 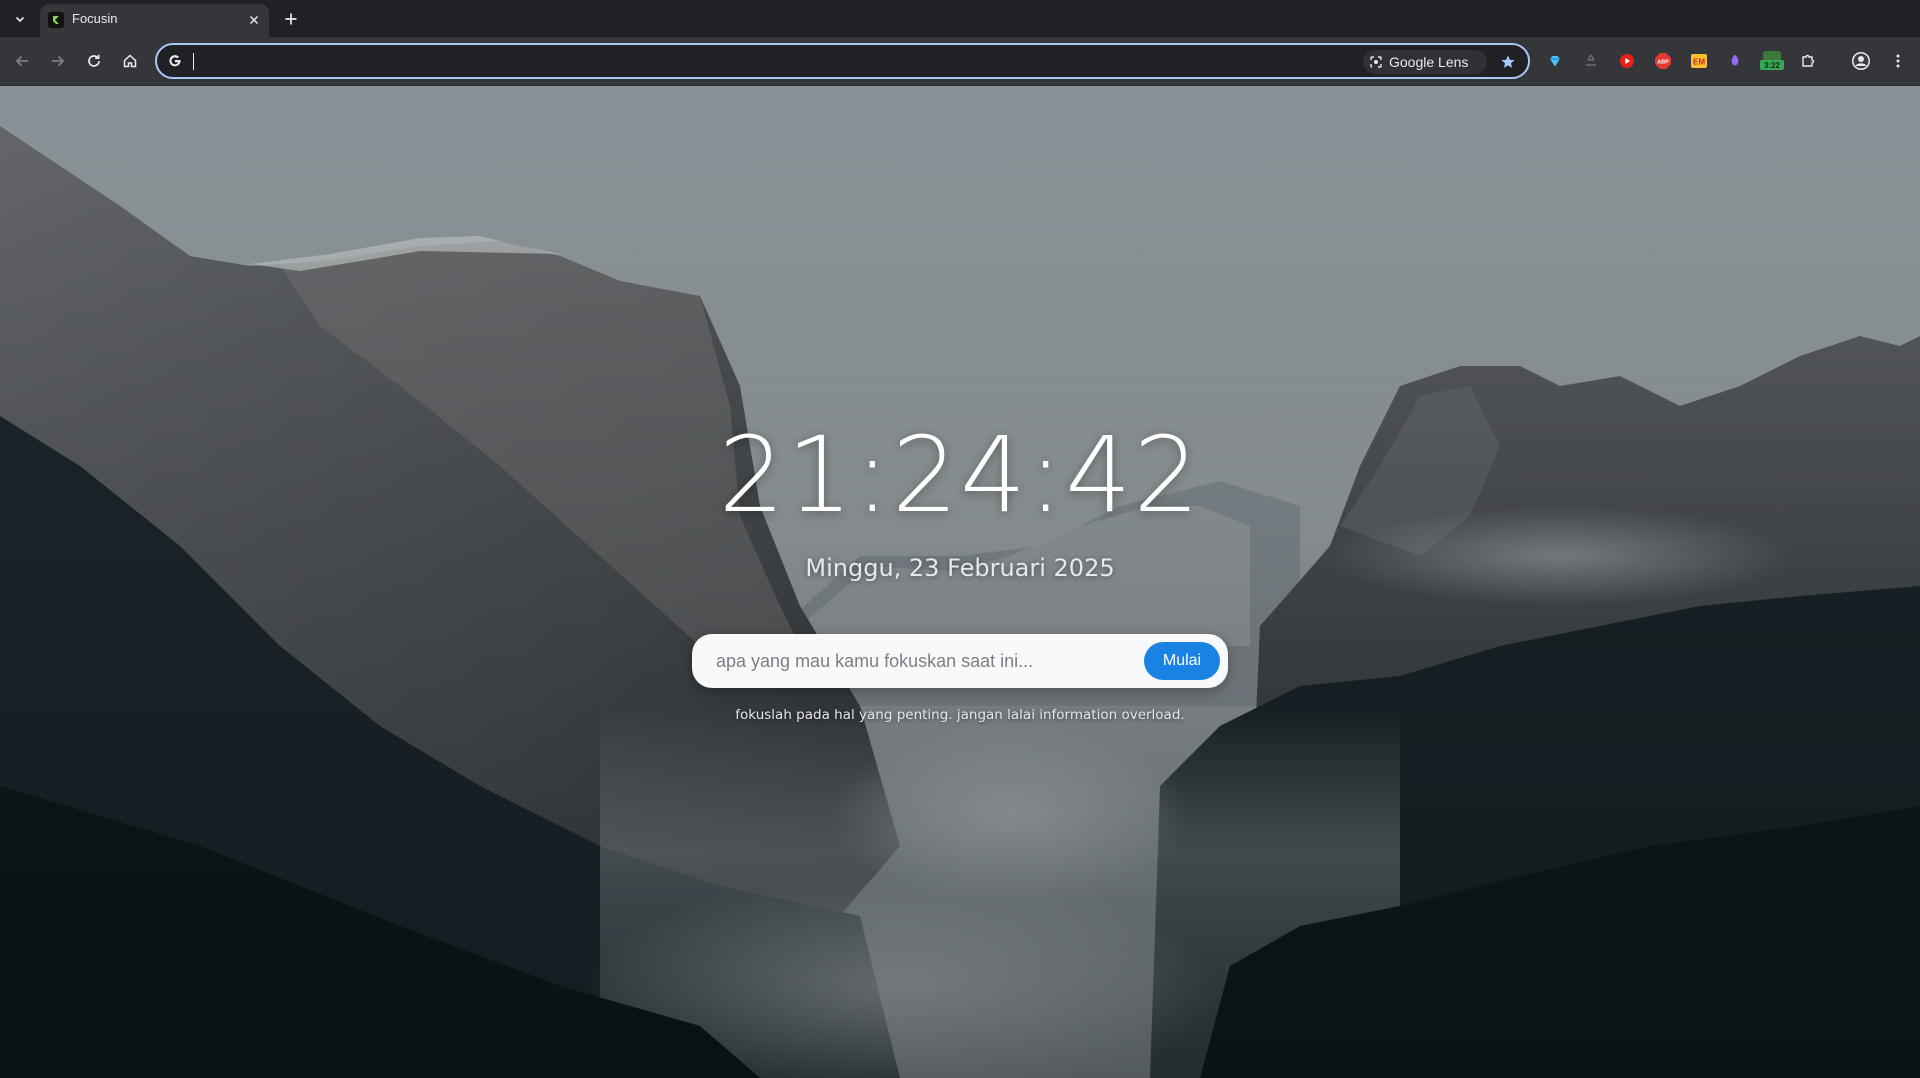 I want to click on profile-avatar-icon, so click(x=1861, y=61).